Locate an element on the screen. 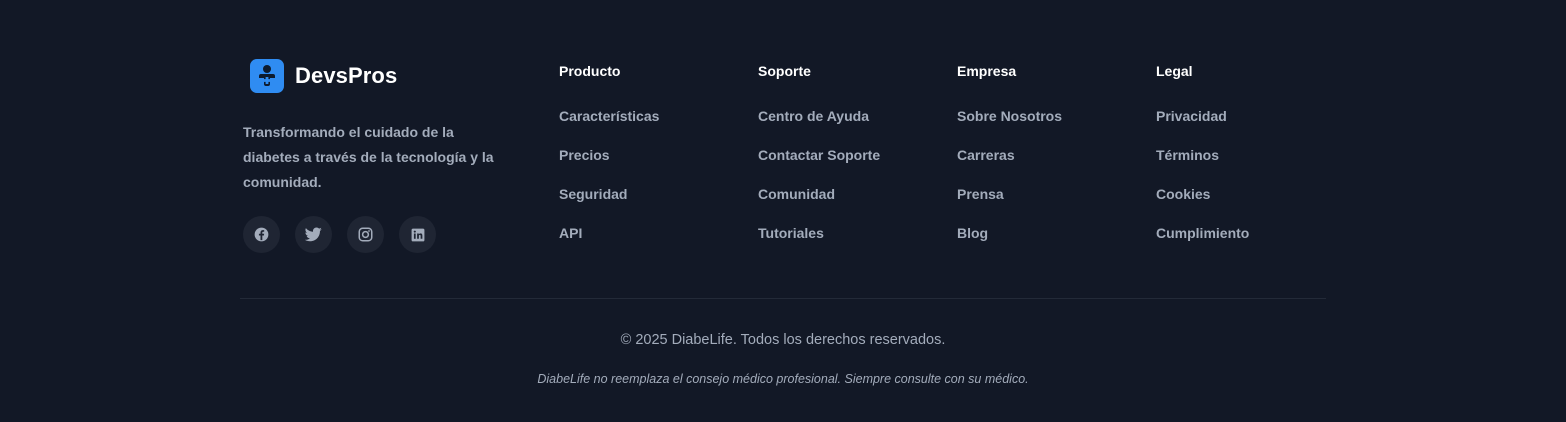  footer-link-contactar-soporte: Contactar Soporte is located at coordinates (819, 155).